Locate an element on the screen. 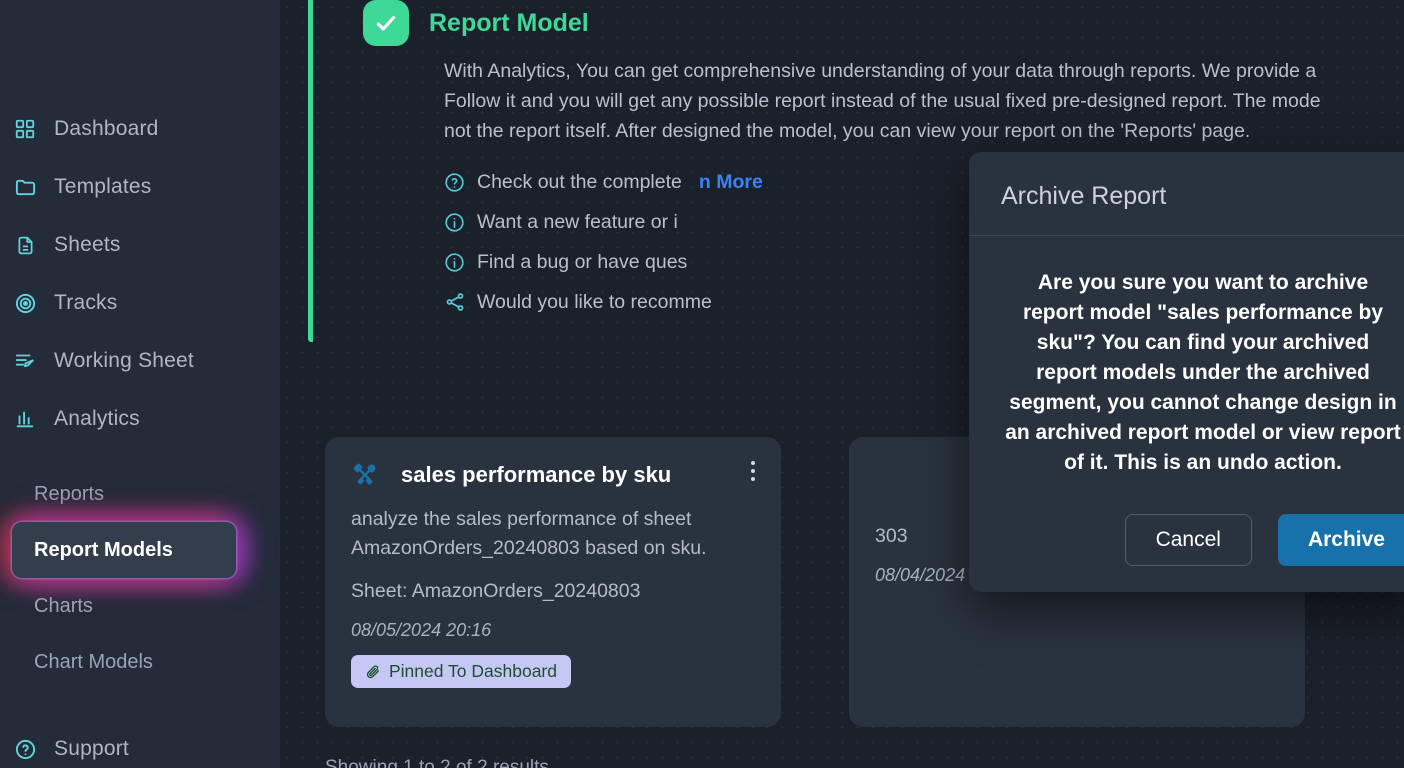  paperclip-icon is located at coordinates (373, 672).